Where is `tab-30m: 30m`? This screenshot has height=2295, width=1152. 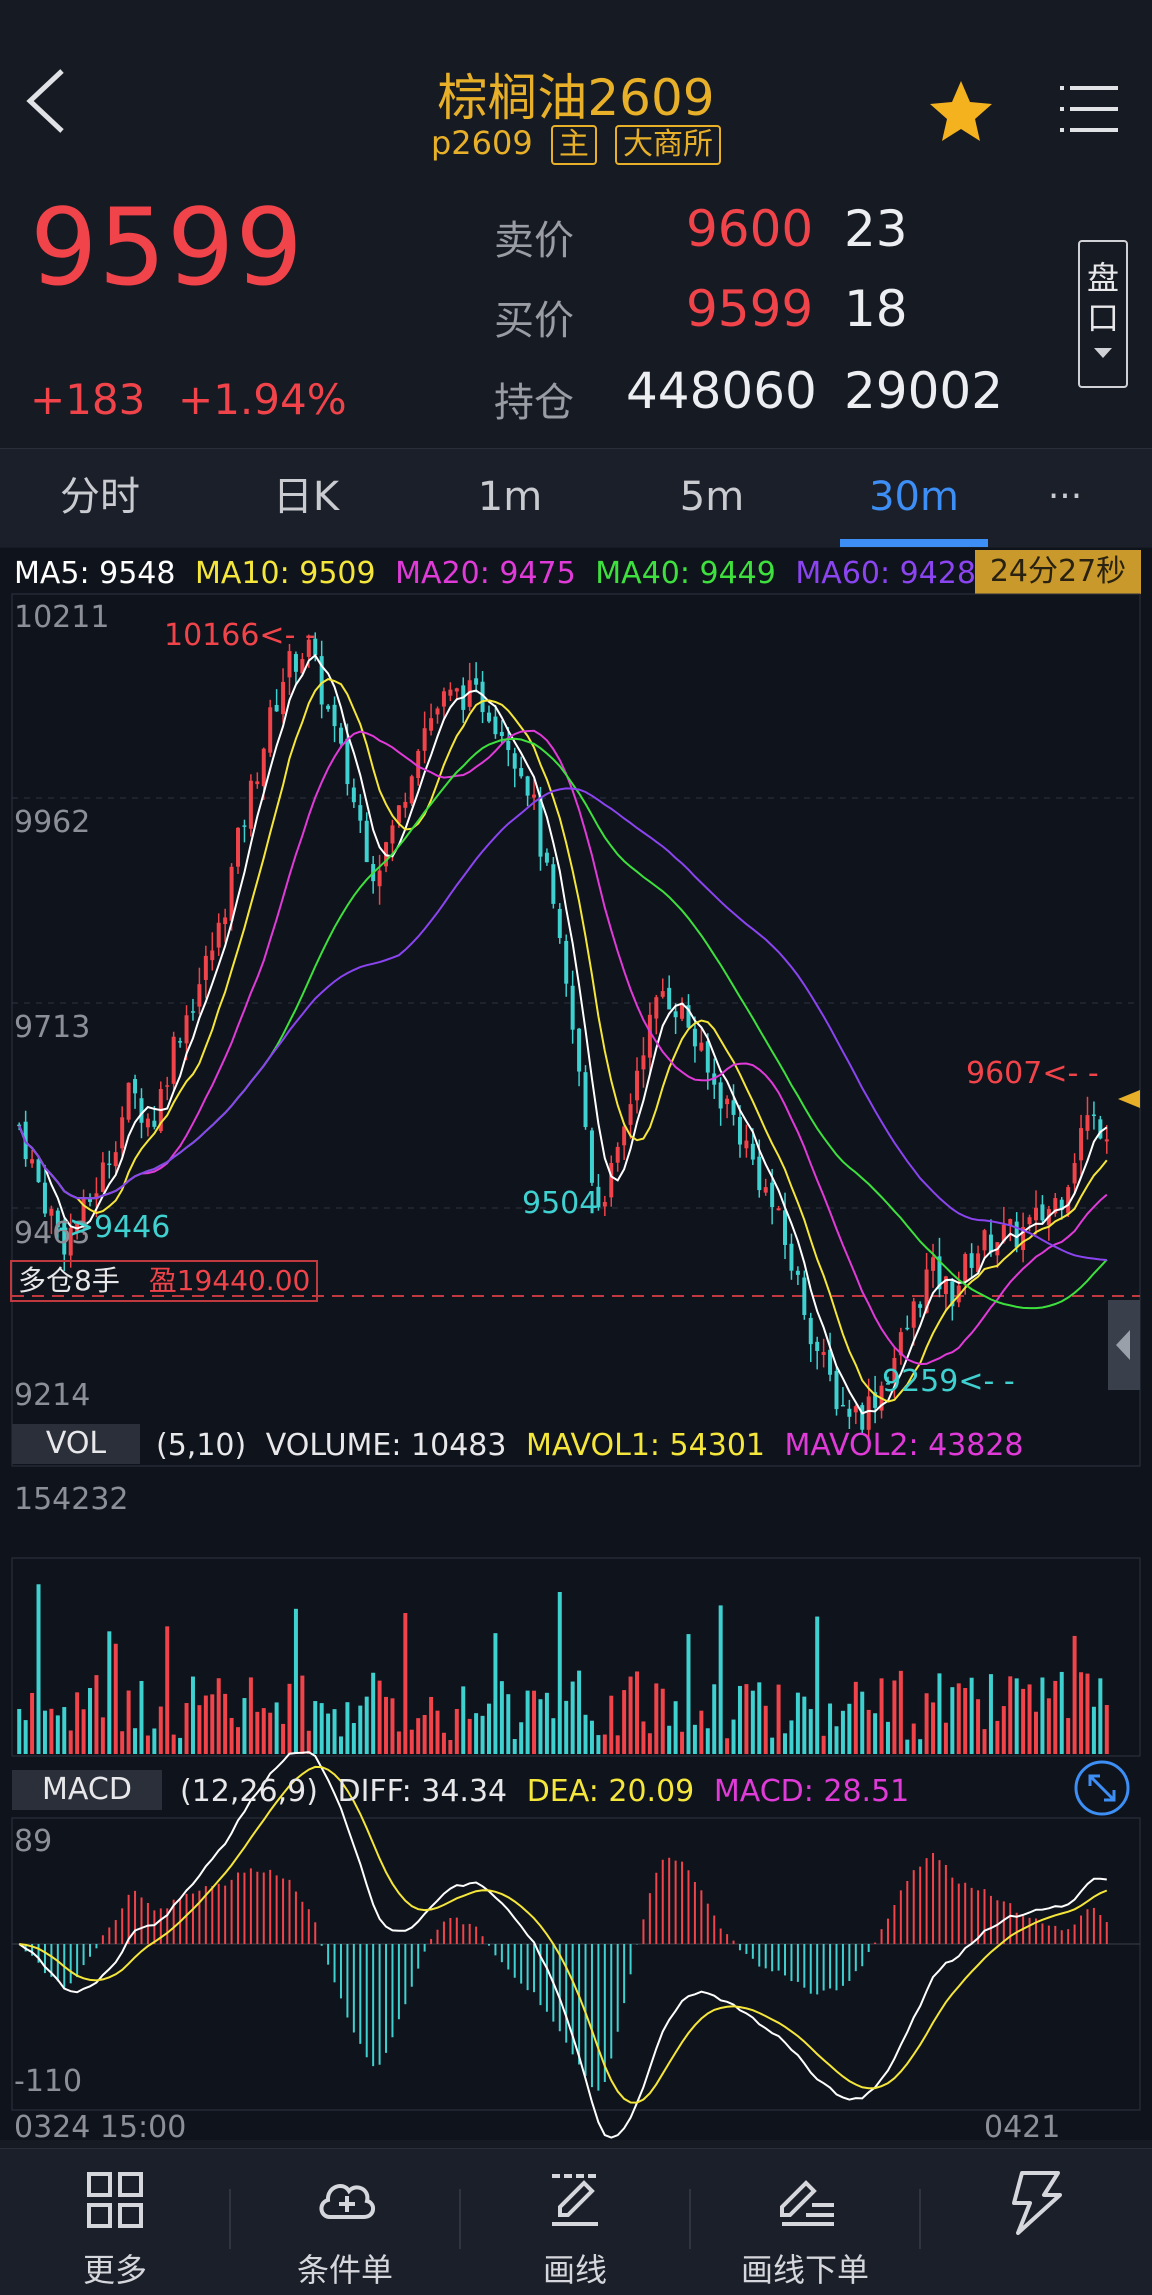 tab-30m: 30m is located at coordinates (914, 498).